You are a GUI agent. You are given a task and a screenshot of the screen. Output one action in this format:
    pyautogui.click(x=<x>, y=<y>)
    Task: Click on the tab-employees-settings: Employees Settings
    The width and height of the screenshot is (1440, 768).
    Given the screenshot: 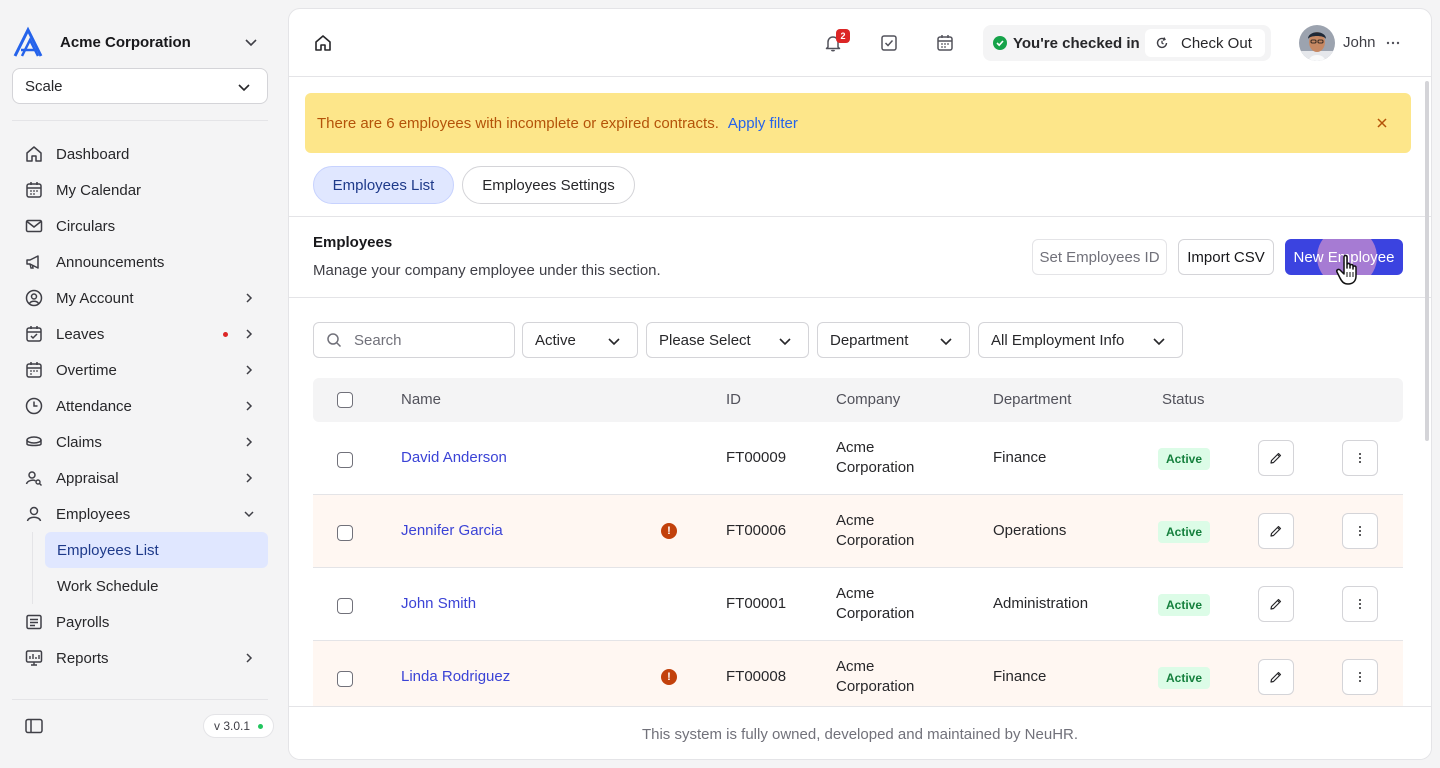 What is the action you would take?
    pyautogui.click(x=548, y=185)
    